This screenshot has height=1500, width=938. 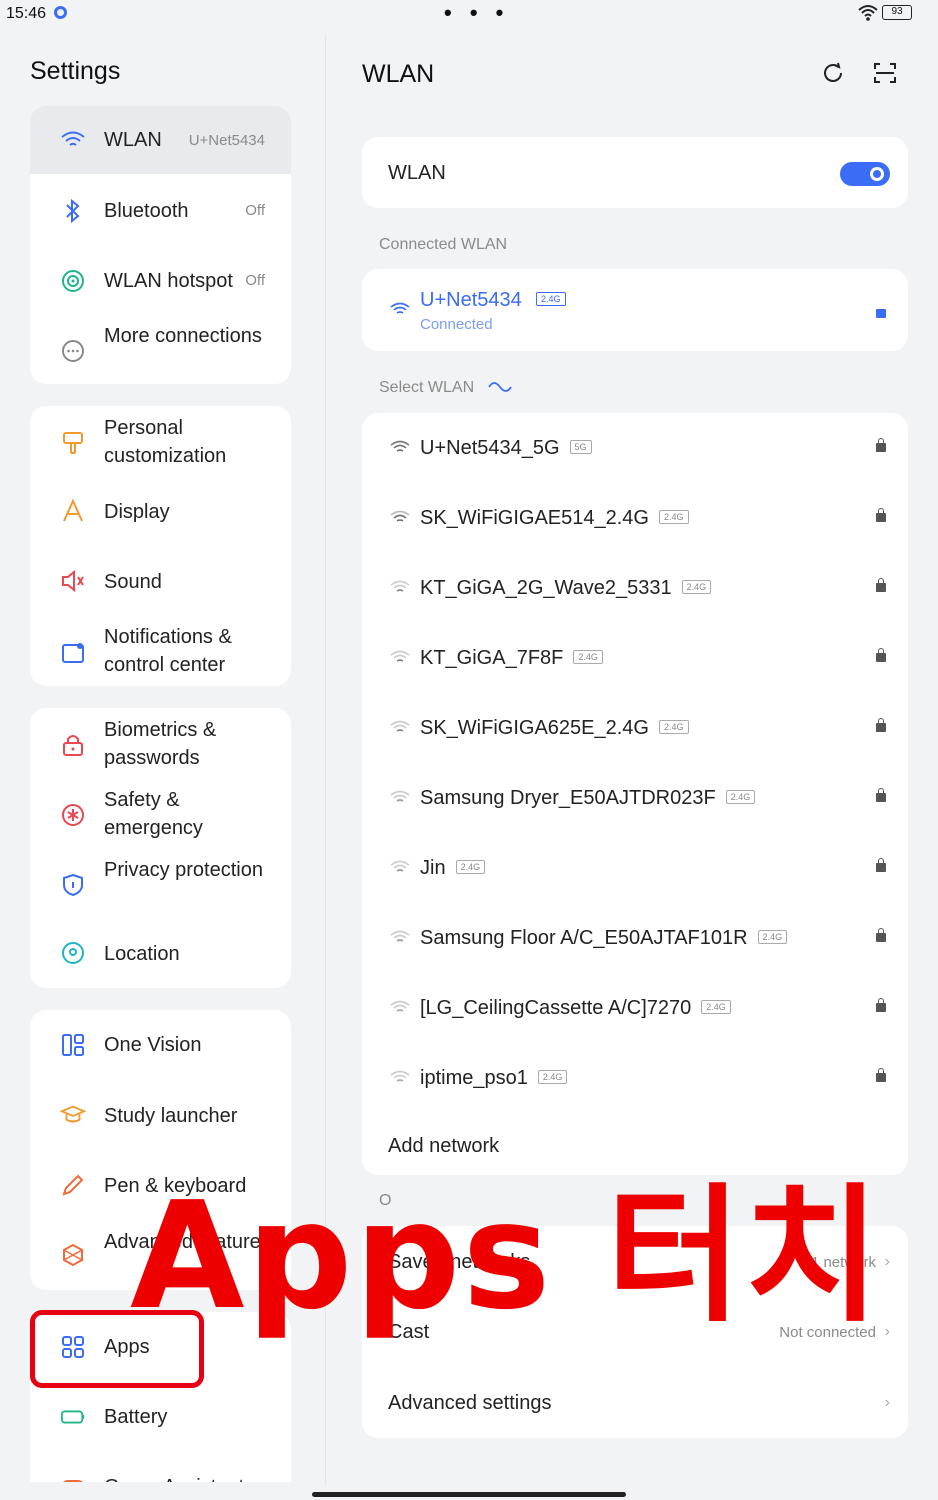 What do you see at coordinates (73, 511) in the screenshot?
I see `display-icon` at bounding box center [73, 511].